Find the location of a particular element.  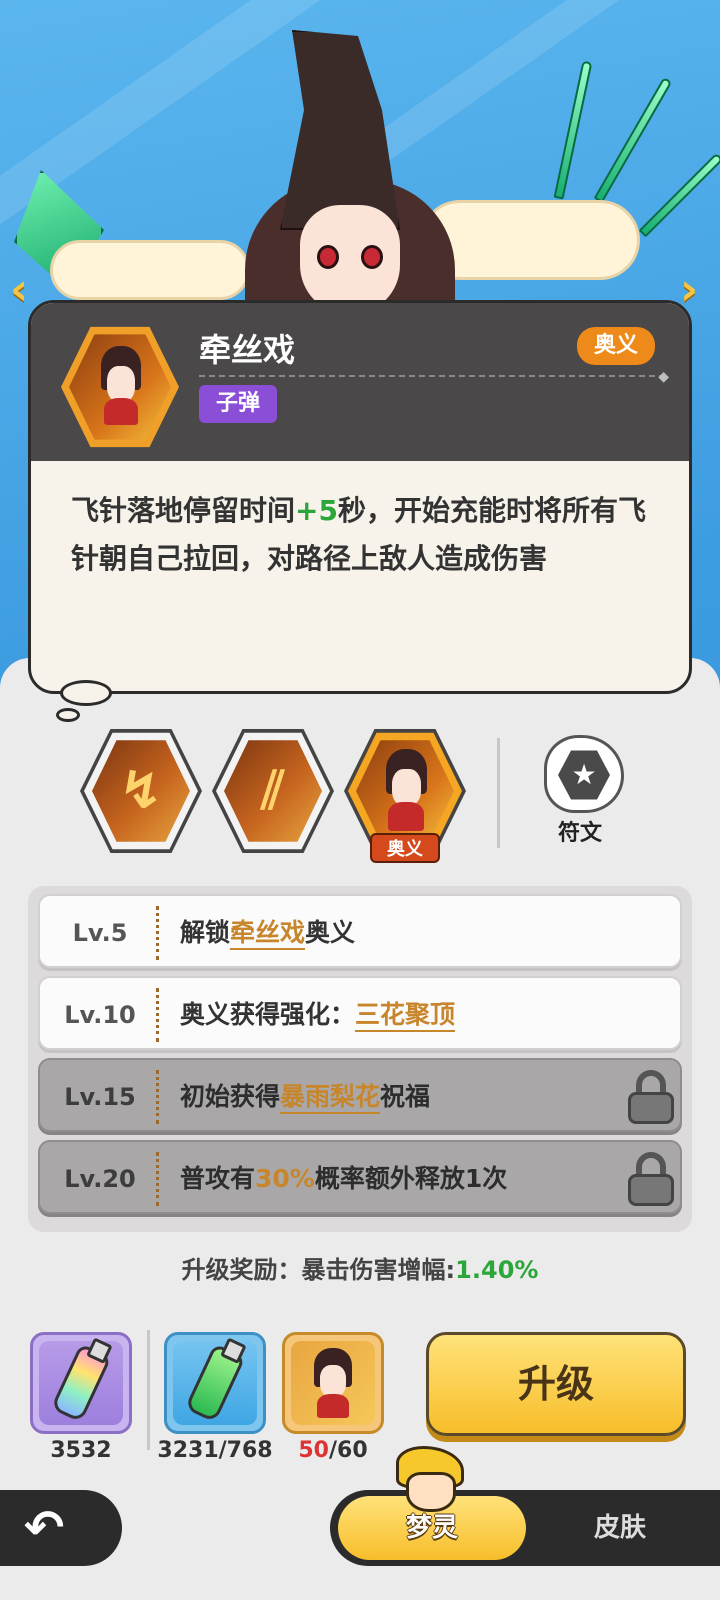

level-row-locked: Lv.20 普攻有30%概率额外释放1次 is located at coordinates (360, 1177).